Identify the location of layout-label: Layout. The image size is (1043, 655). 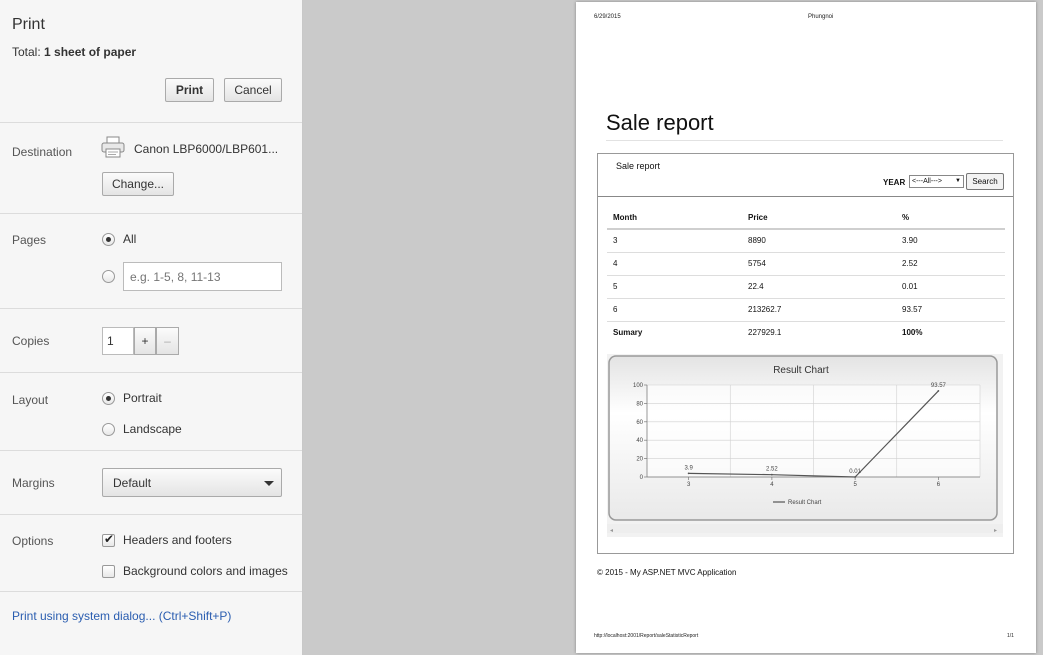
(30, 400).